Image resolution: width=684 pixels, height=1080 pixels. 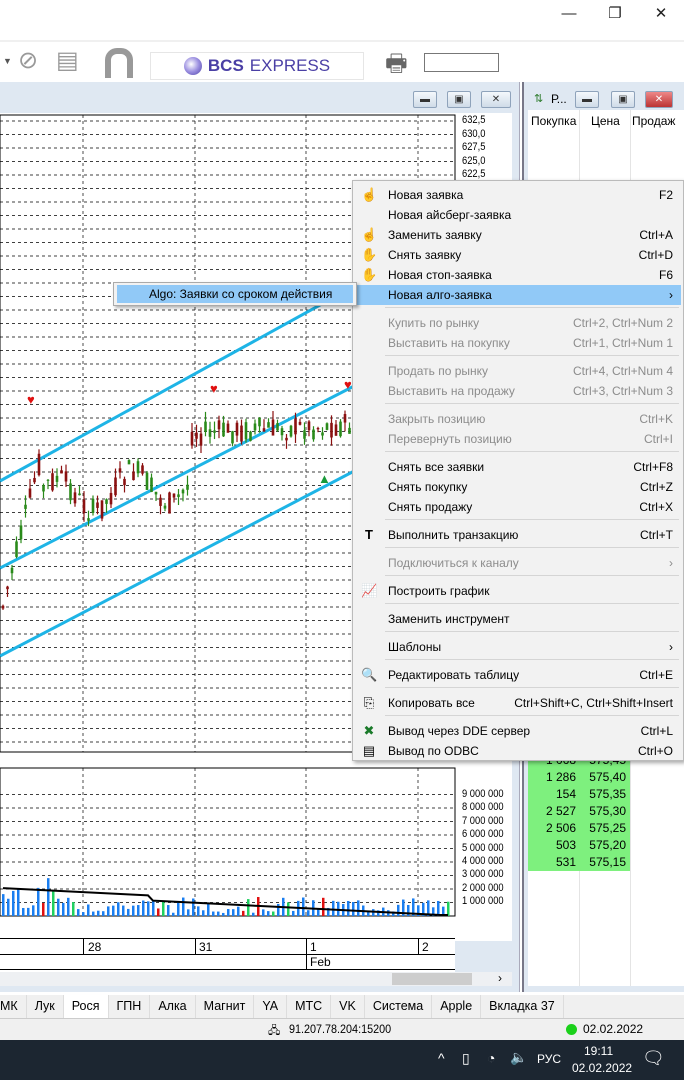 What do you see at coordinates (425, 99) in the screenshot?
I see `mdi-minimize-button: ▬` at bounding box center [425, 99].